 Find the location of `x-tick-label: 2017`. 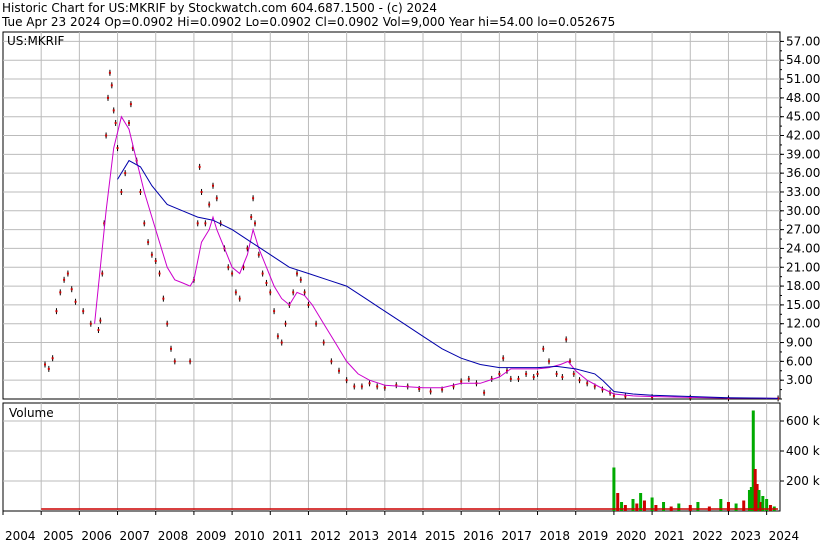

x-tick-label: 2017 is located at coordinates (516, 536).